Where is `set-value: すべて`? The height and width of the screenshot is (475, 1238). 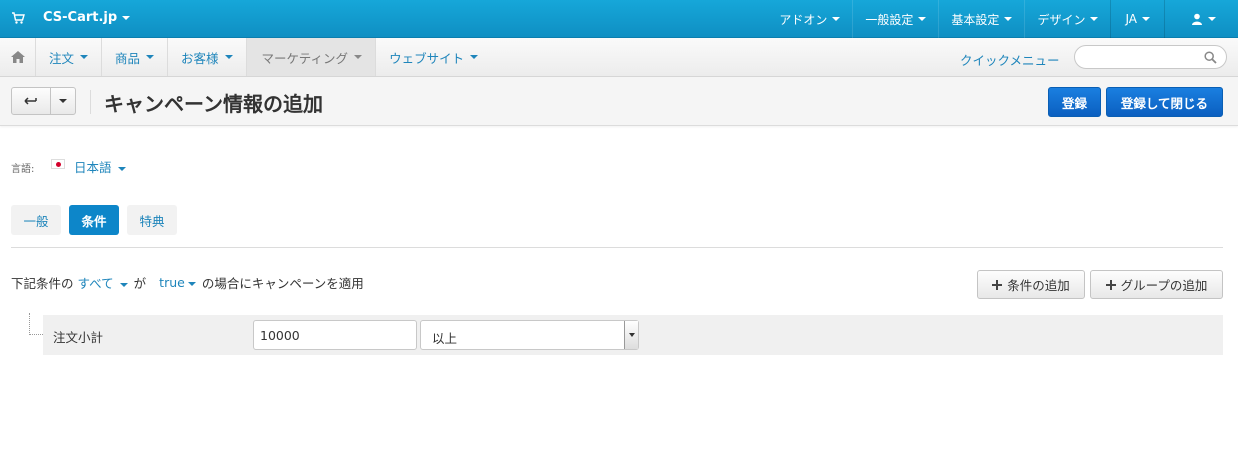
set-value: すべて is located at coordinates (95, 283).